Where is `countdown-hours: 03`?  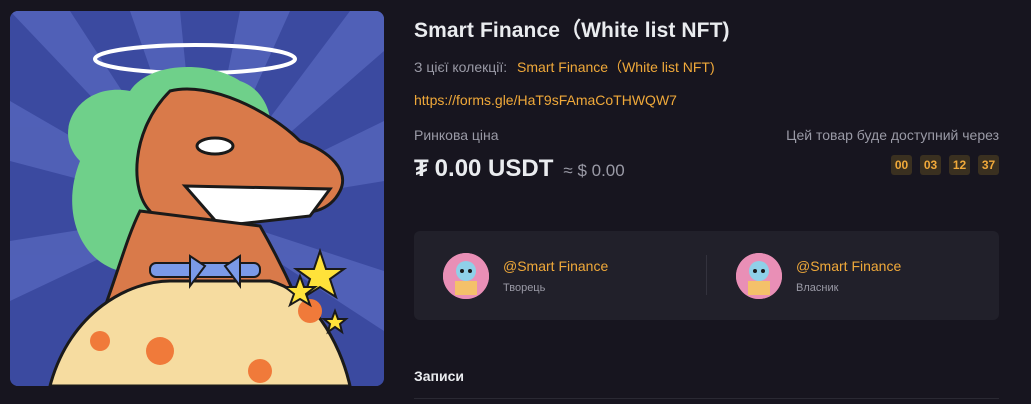
countdown-hours: 03 is located at coordinates (930, 165).